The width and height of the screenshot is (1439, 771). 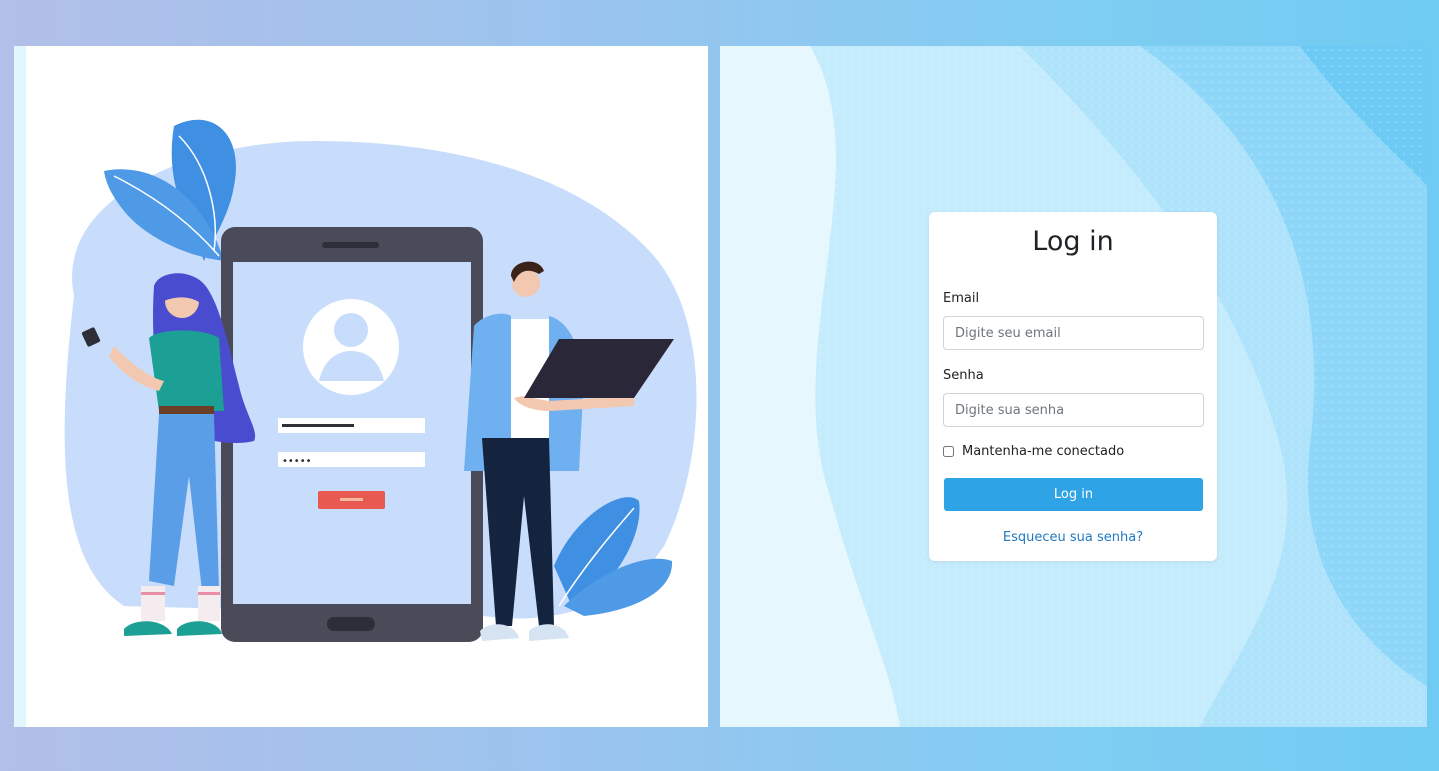 I want to click on remember-me: Mantenha-me conectado, so click(x=1033, y=451).